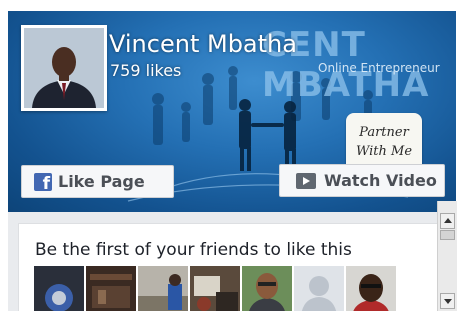 The width and height of the screenshot is (464, 311). What do you see at coordinates (146, 70) in the screenshot?
I see `page-likes-count: 759 likes` at bounding box center [146, 70].